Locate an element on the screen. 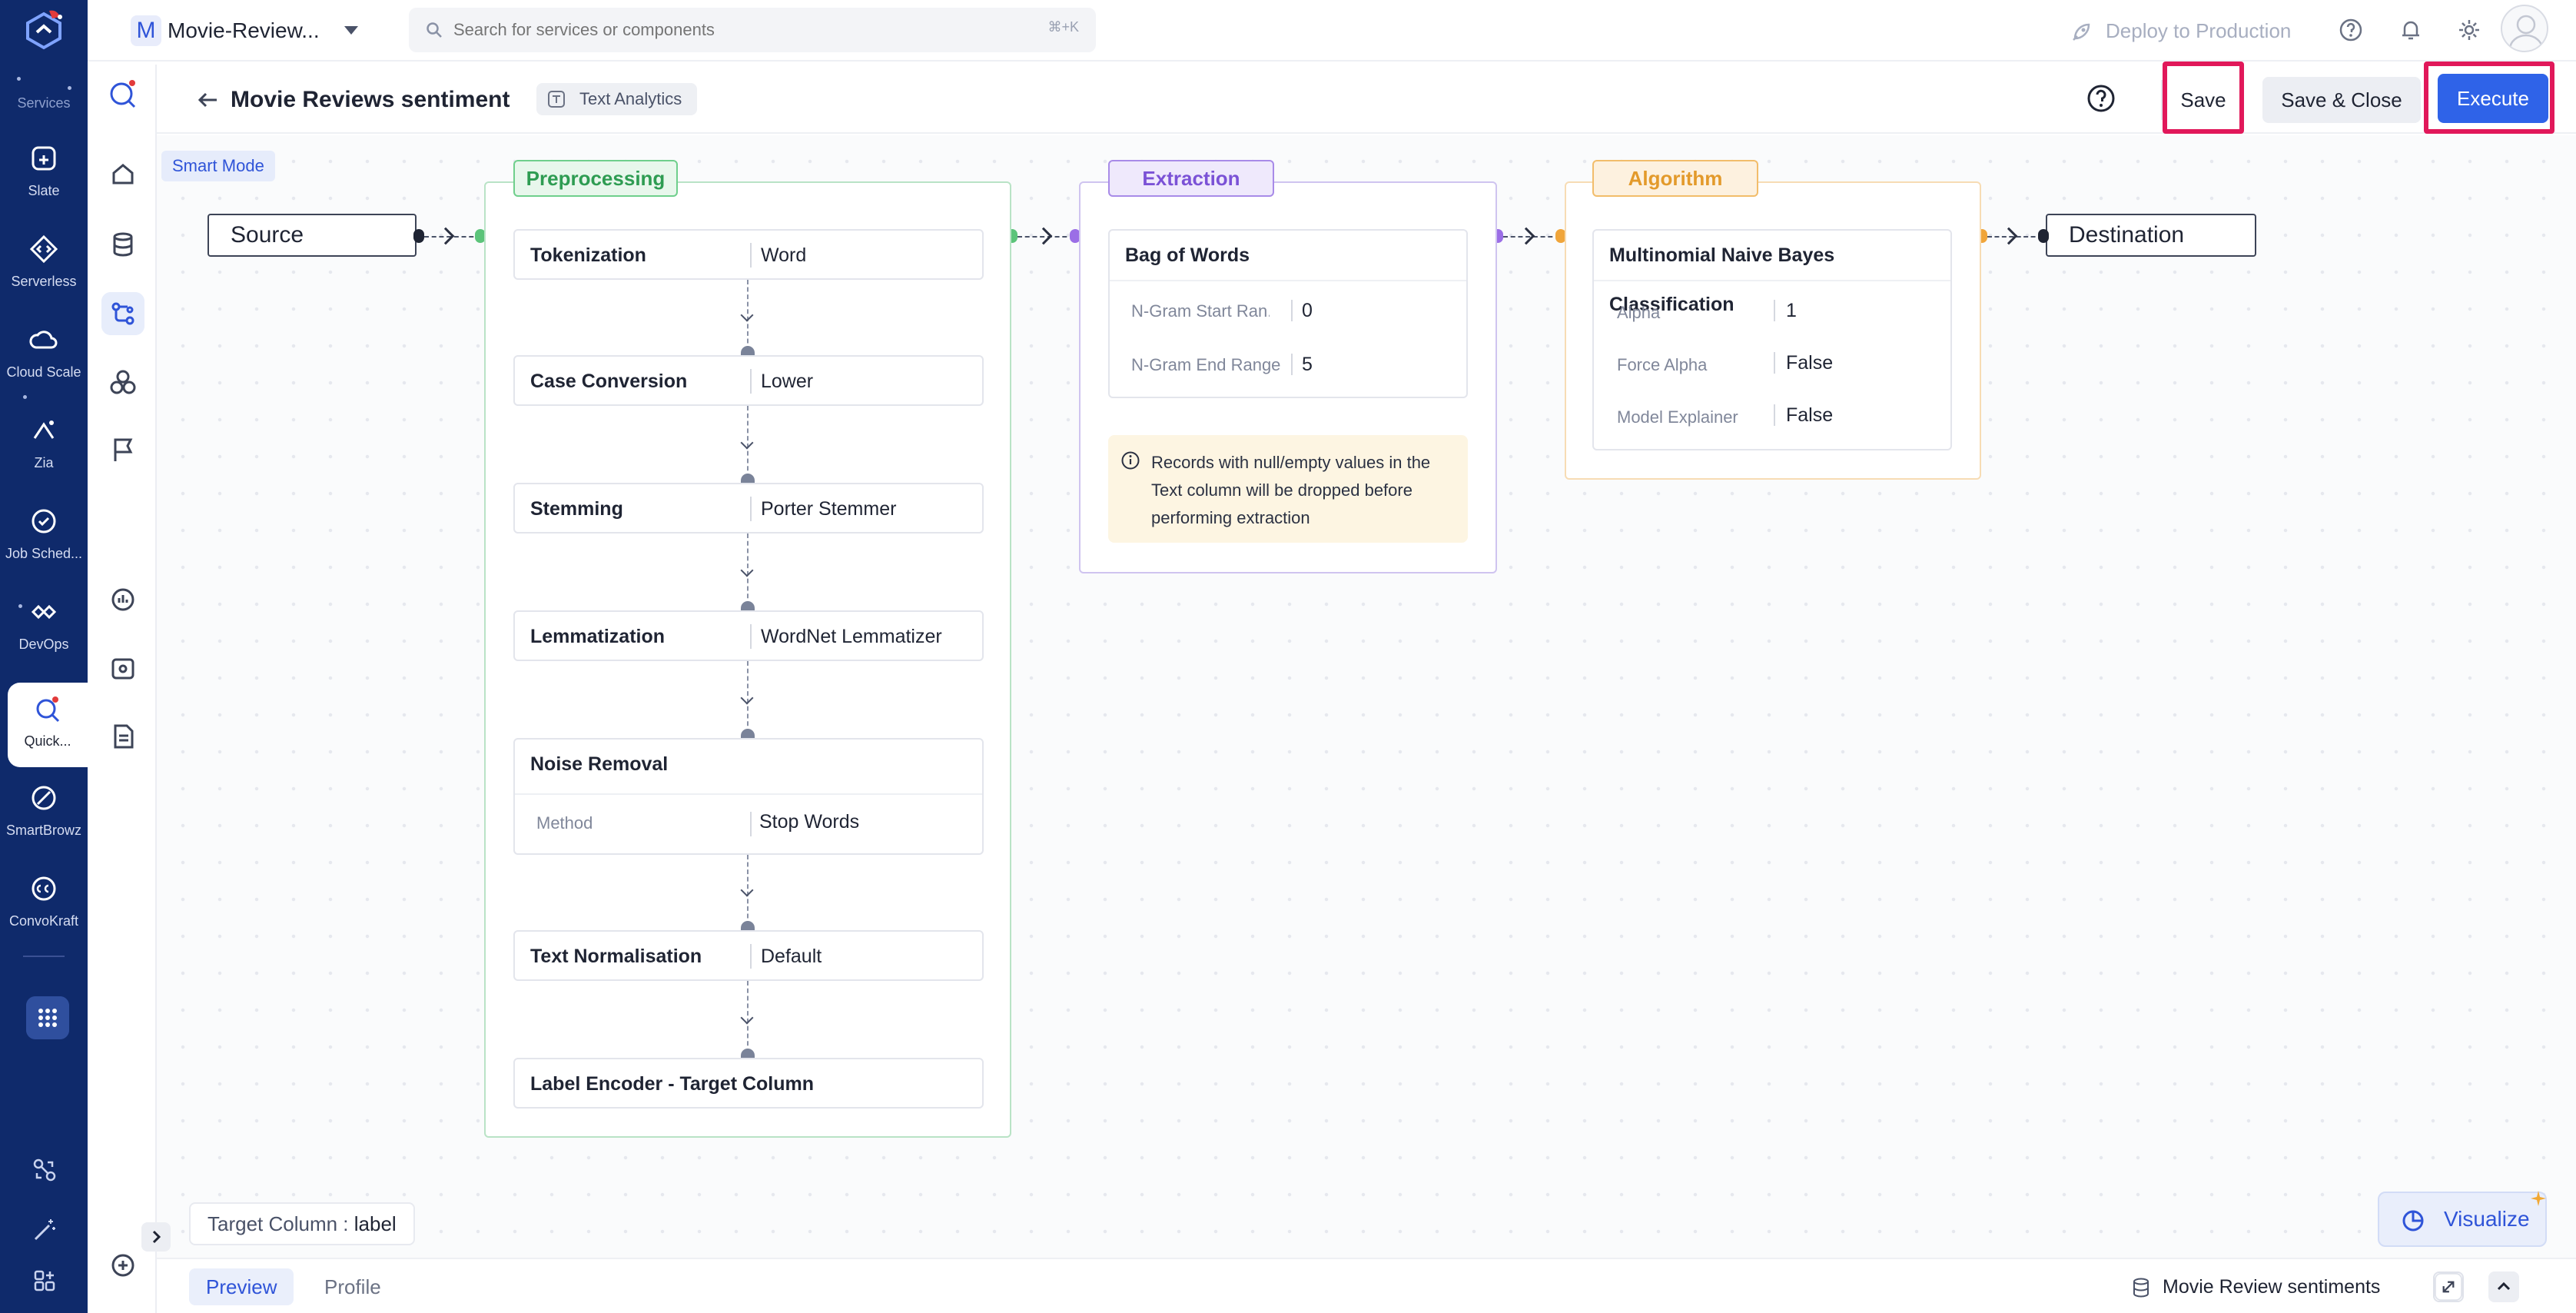 This screenshot has width=2576, height=1313. tab-profile: Profile is located at coordinates (352, 1287).